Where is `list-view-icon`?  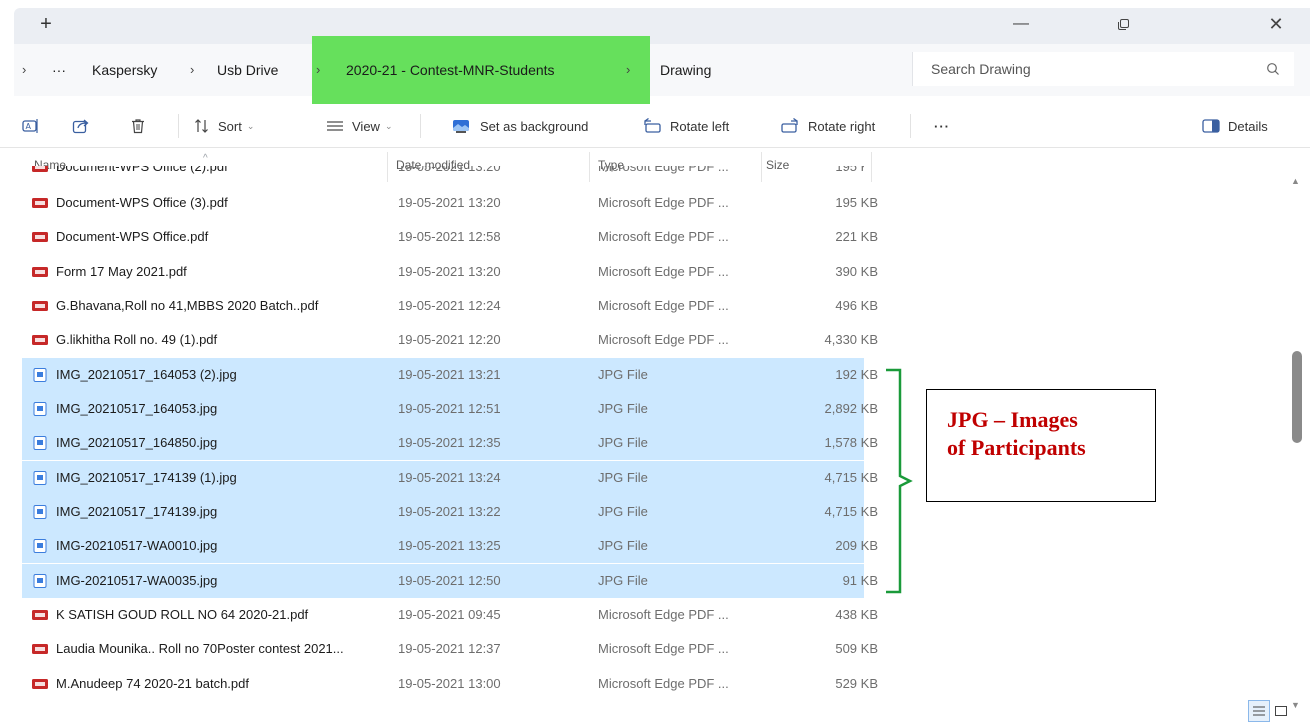
list-view-icon is located at coordinates (1259, 711).